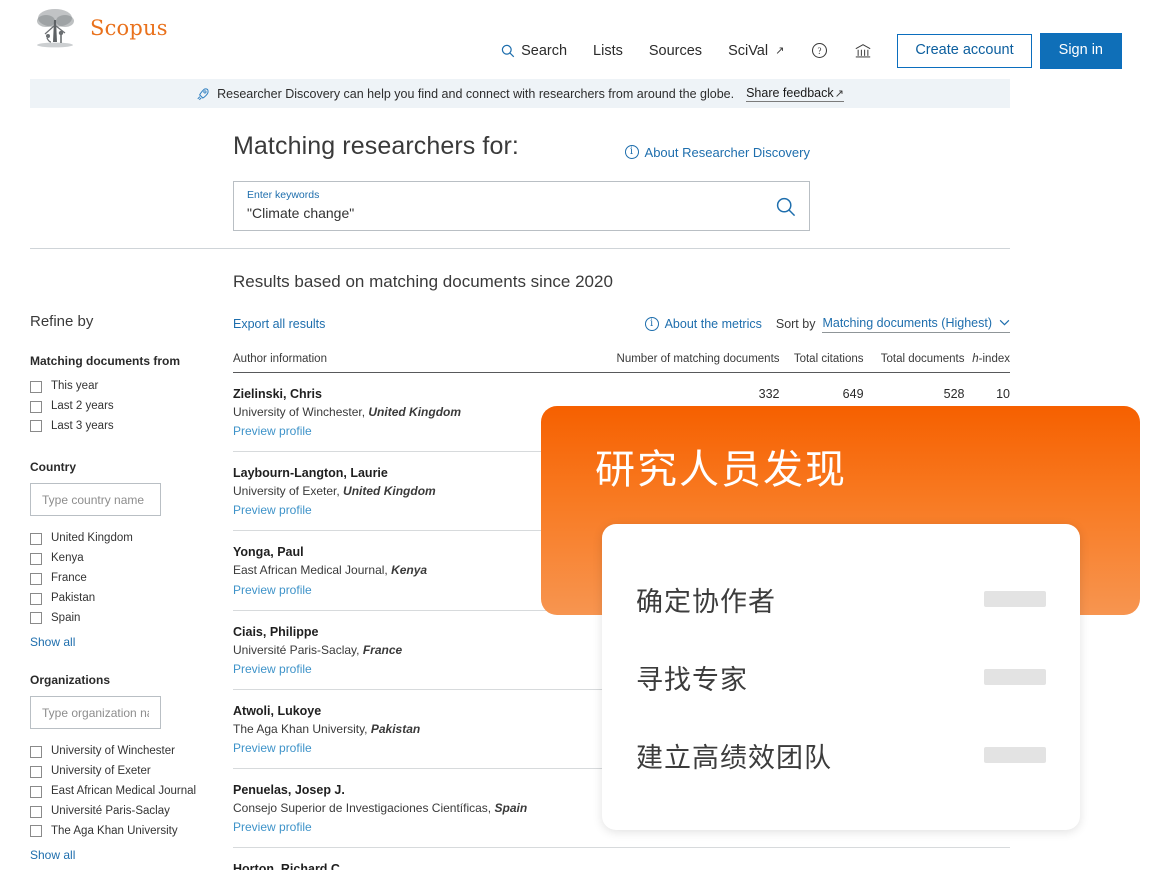  I want to click on nav-search: Search, so click(540, 51).